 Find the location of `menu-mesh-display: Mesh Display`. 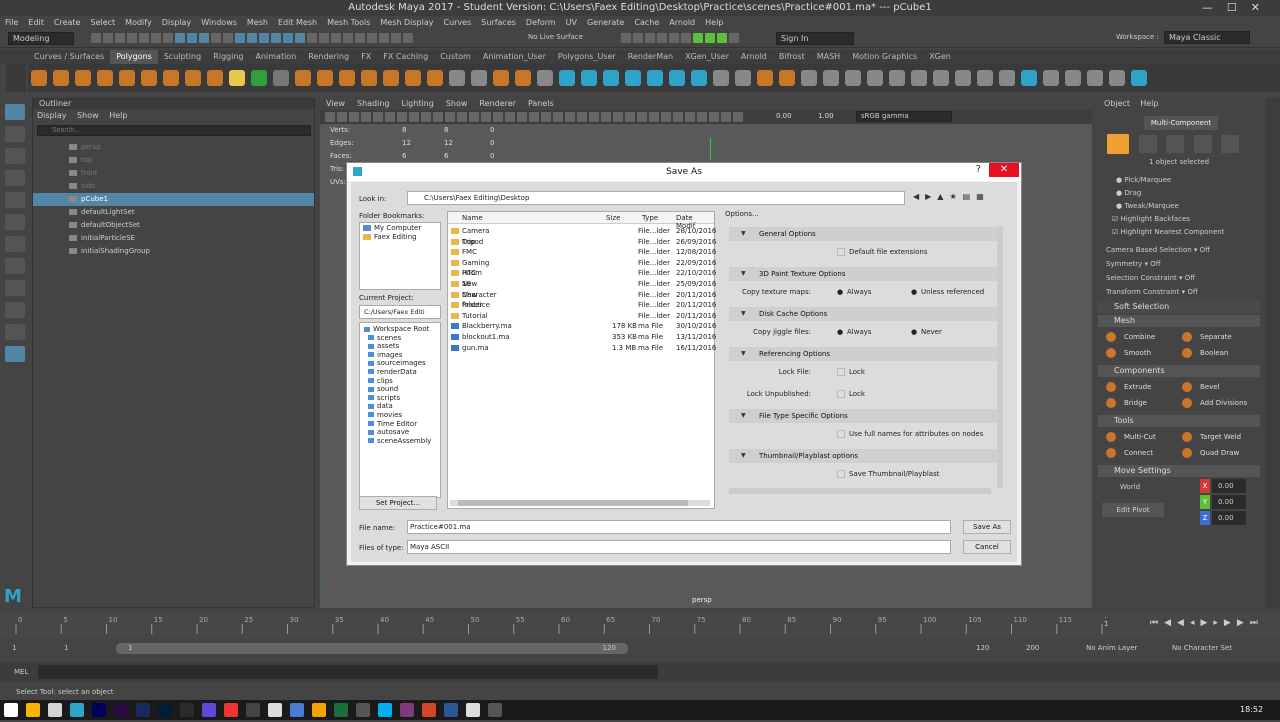

menu-mesh-display: Mesh Display is located at coordinates (406, 22).